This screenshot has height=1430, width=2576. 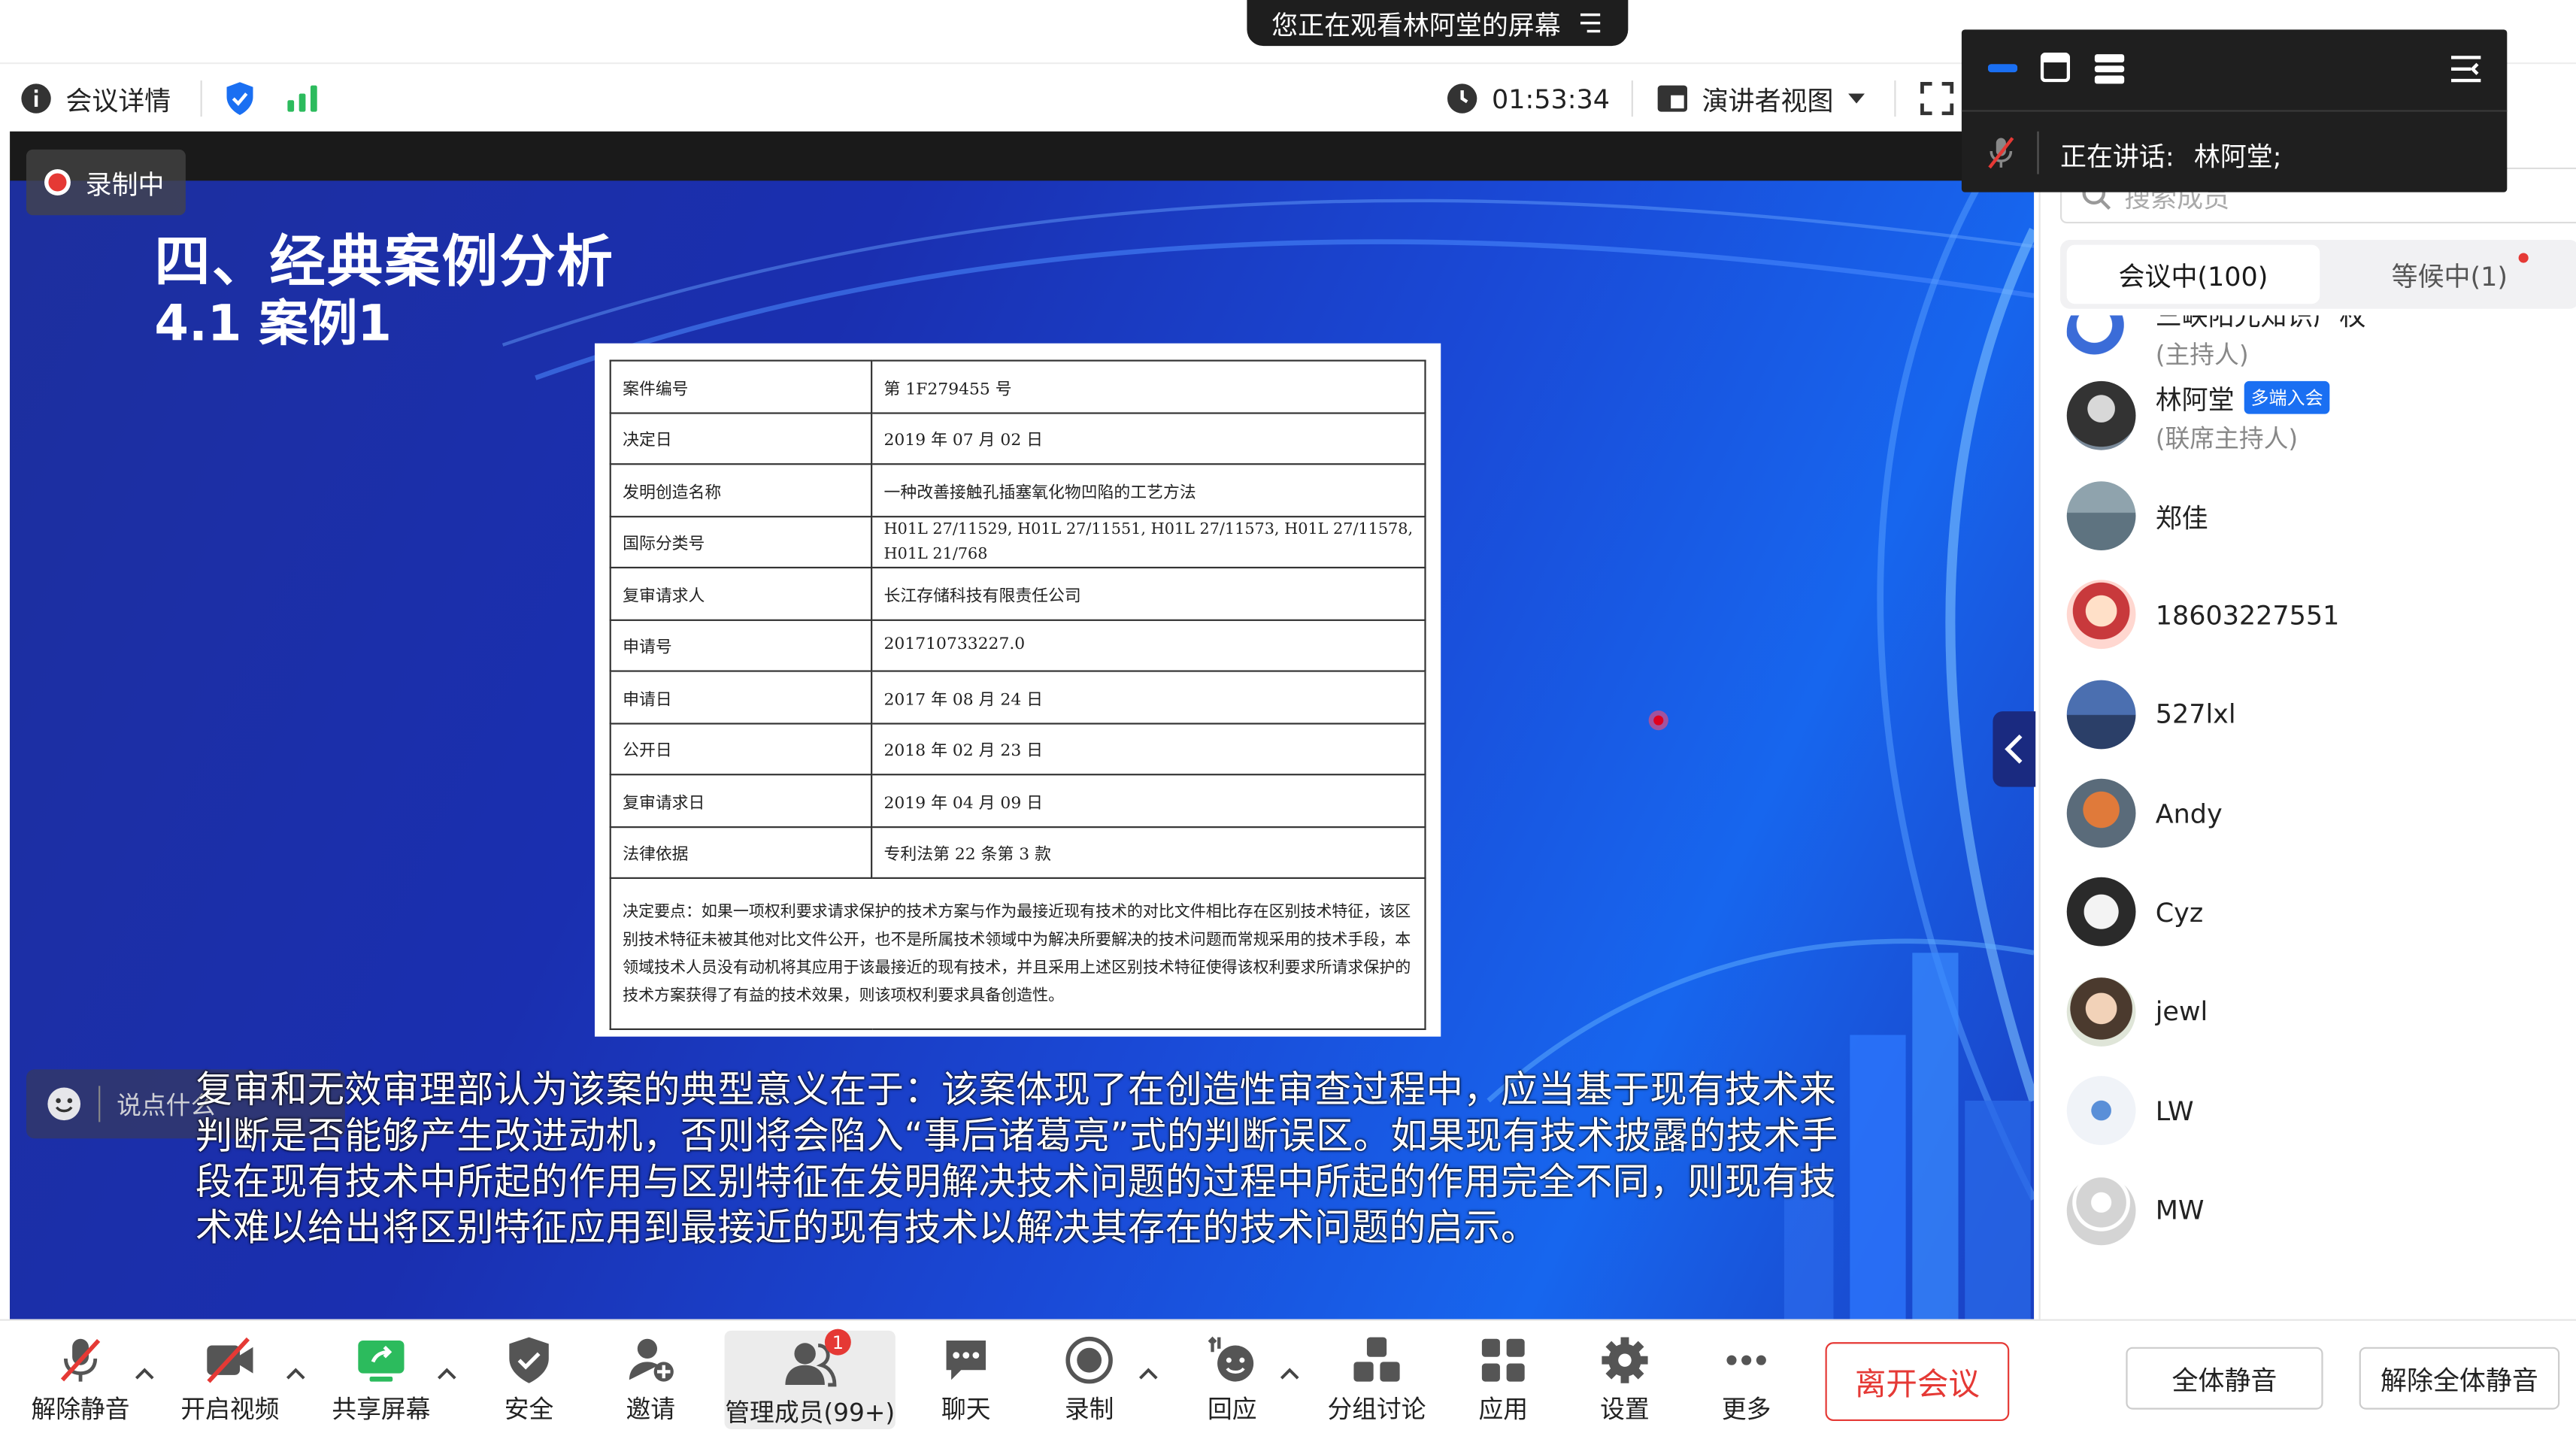 What do you see at coordinates (2181, 1011) in the screenshot?
I see `member-name: jewl` at bounding box center [2181, 1011].